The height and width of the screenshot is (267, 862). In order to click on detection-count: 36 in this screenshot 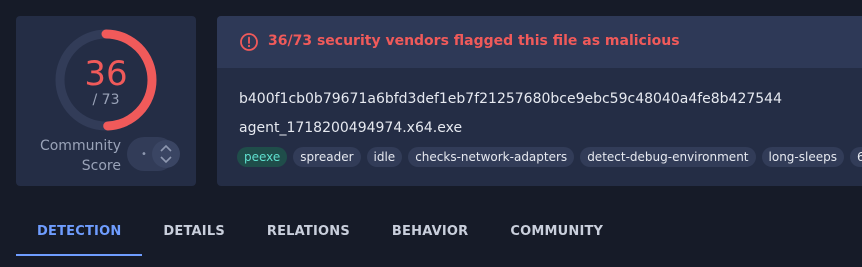, I will do `click(106, 74)`.